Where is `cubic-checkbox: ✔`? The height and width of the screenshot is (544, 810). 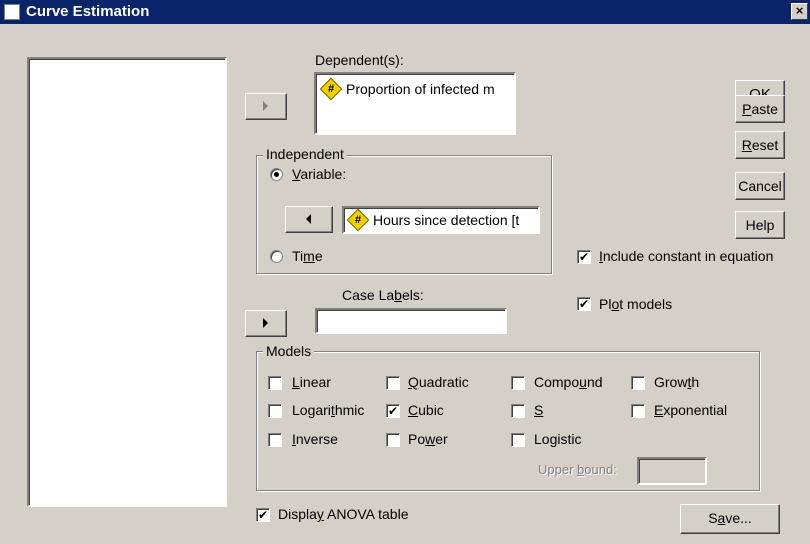
cubic-checkbox: ✔ is located at coordinates (393, 411).